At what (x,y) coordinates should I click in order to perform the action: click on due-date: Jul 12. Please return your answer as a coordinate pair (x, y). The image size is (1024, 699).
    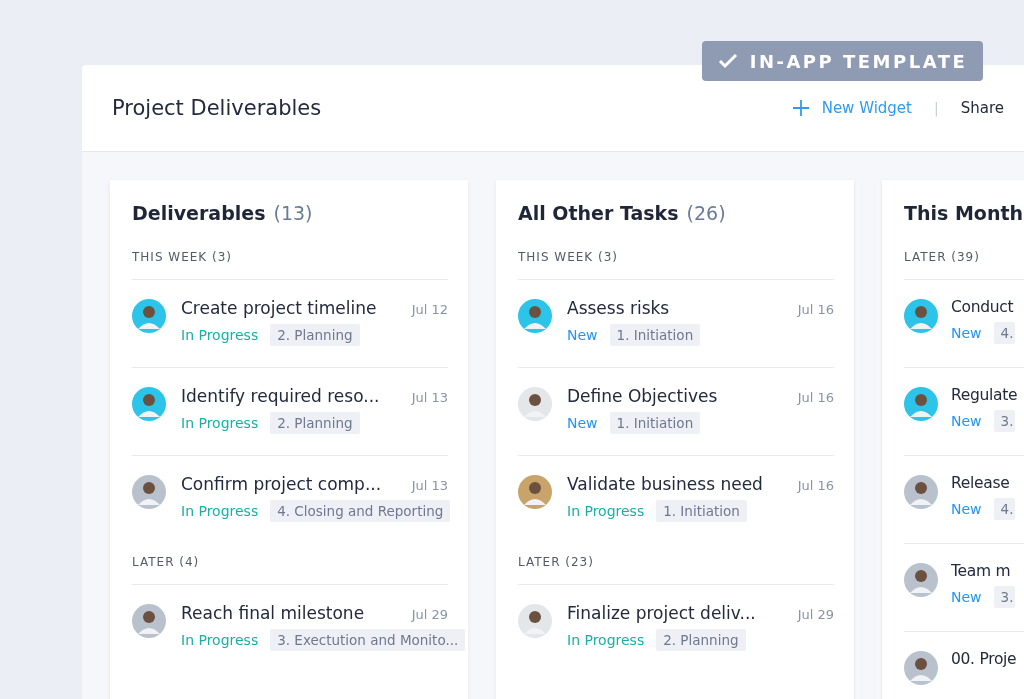
    Looking at the image, I should click on (429, 309).